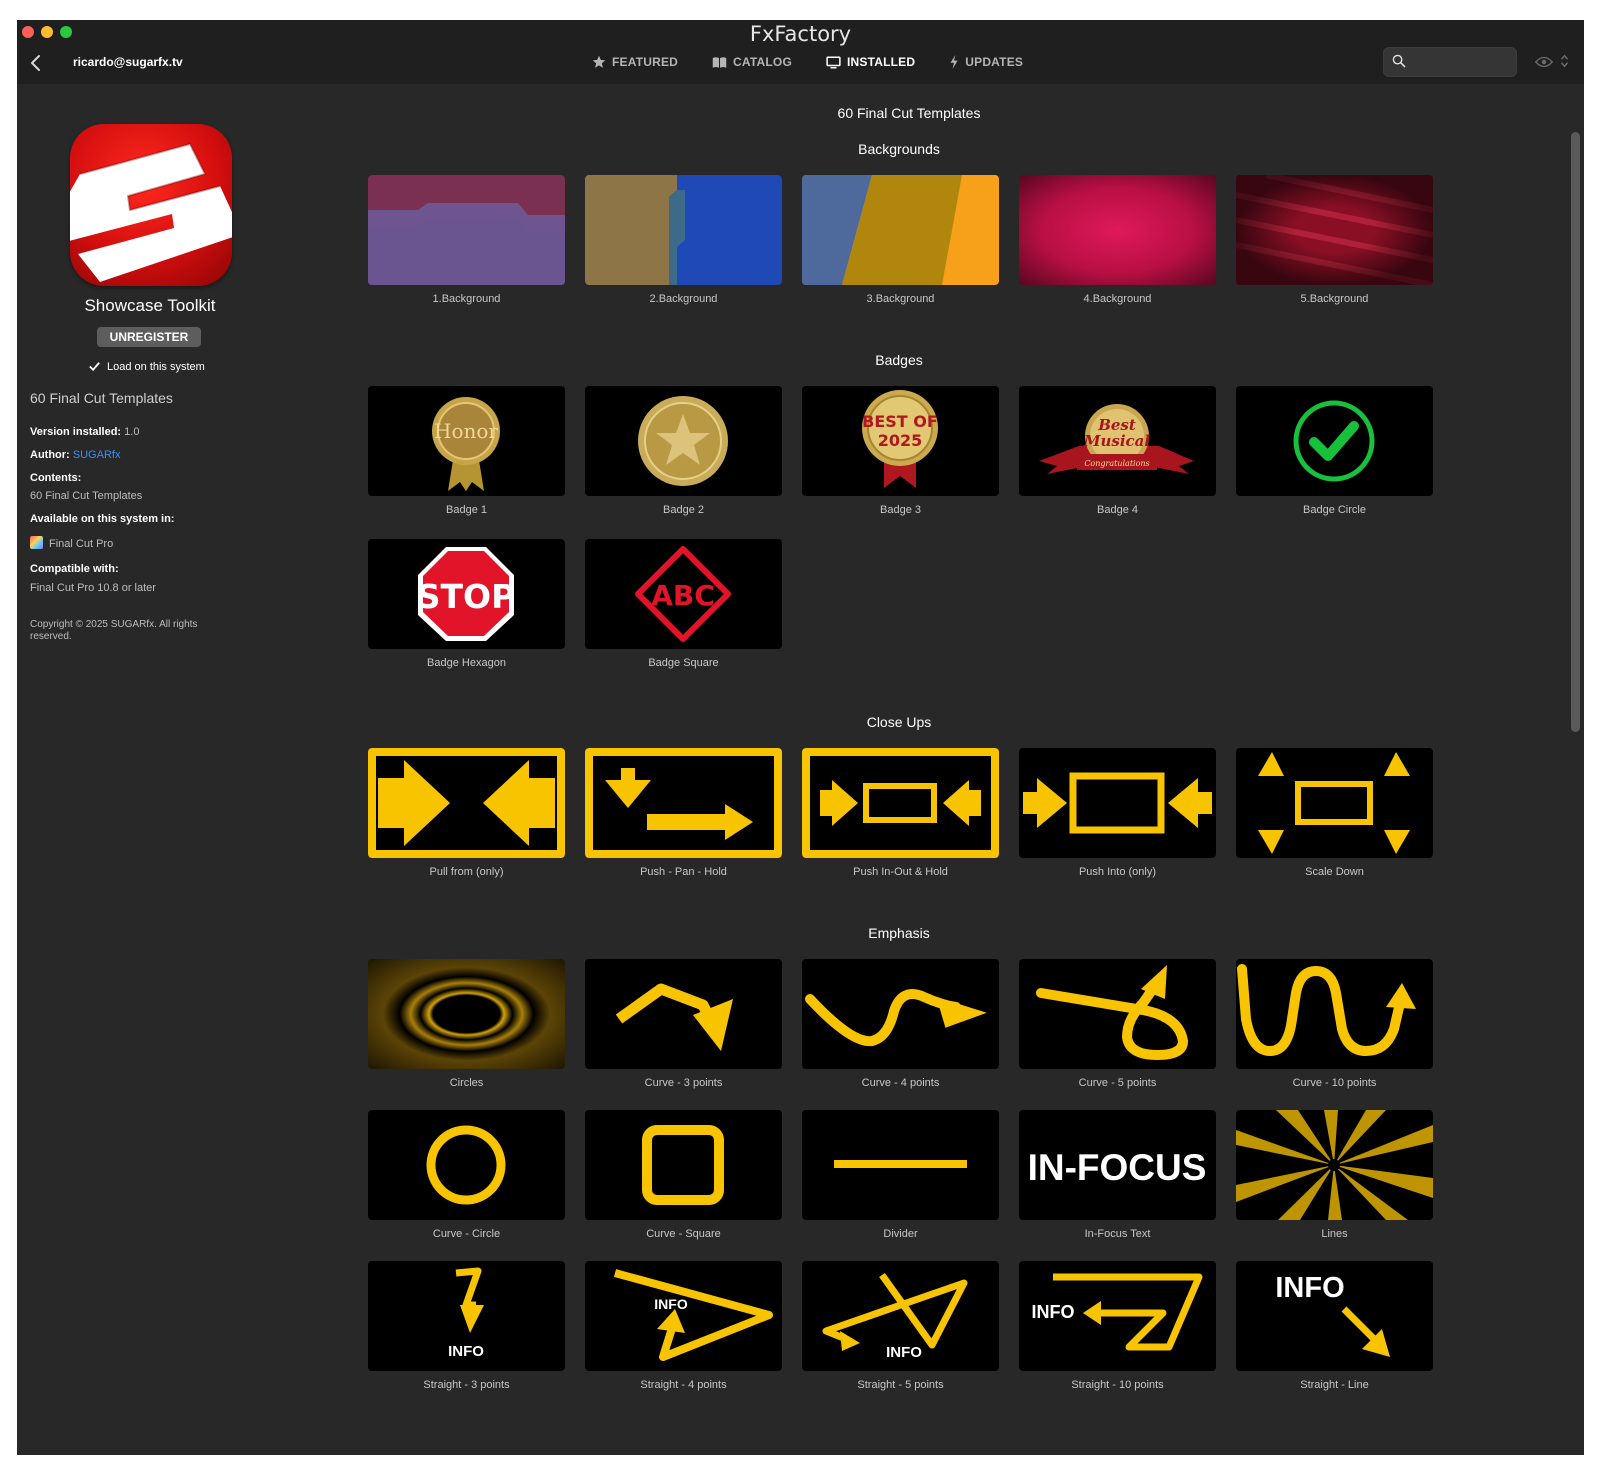  Describe the element at coordinates (683, 1326) in the screenshot. I see `template-tile: INFO Straight - 4 points` at that location.